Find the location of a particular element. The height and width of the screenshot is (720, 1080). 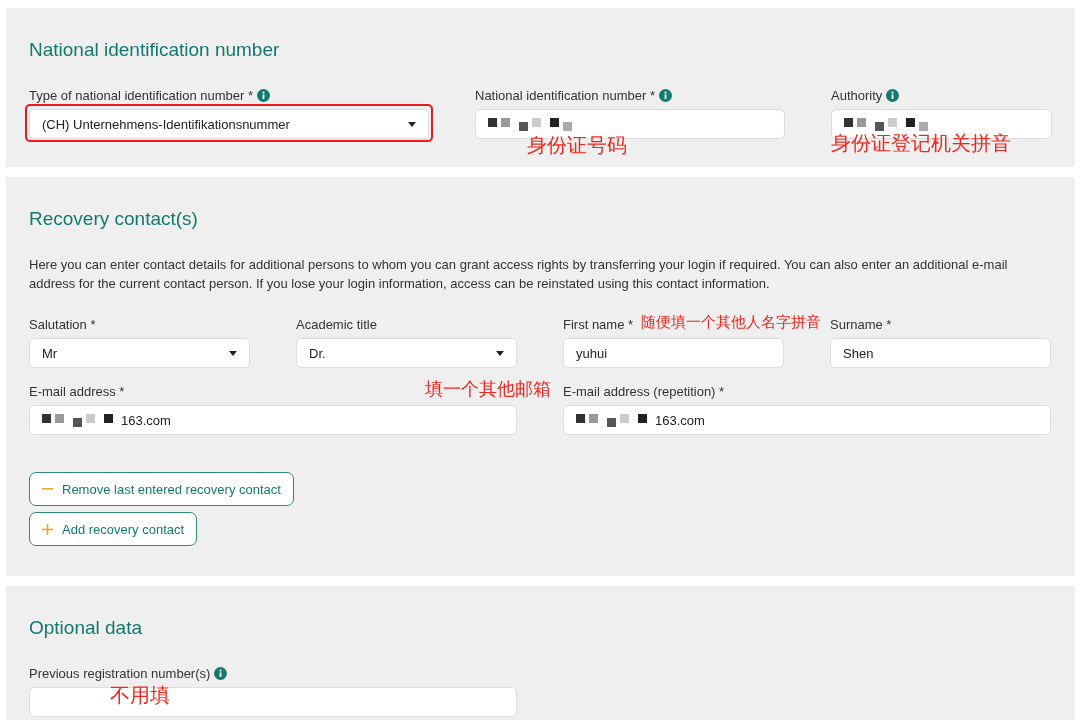

annotation-text: 随便填一个其他人名字拼音 is located at coordinates (731, 322).